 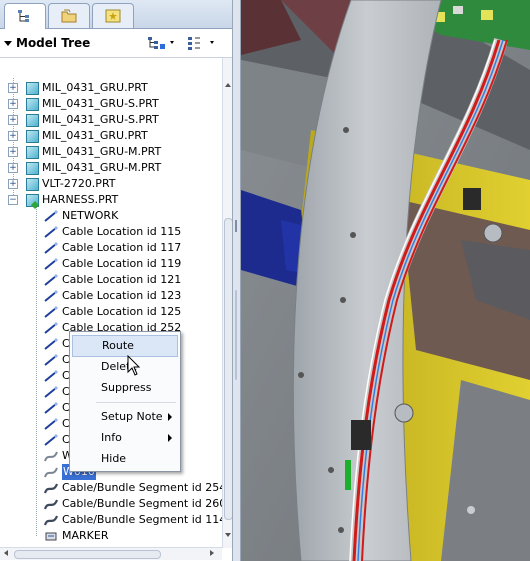 I want to click on tree-columns-button, so click(x=201, y=43).